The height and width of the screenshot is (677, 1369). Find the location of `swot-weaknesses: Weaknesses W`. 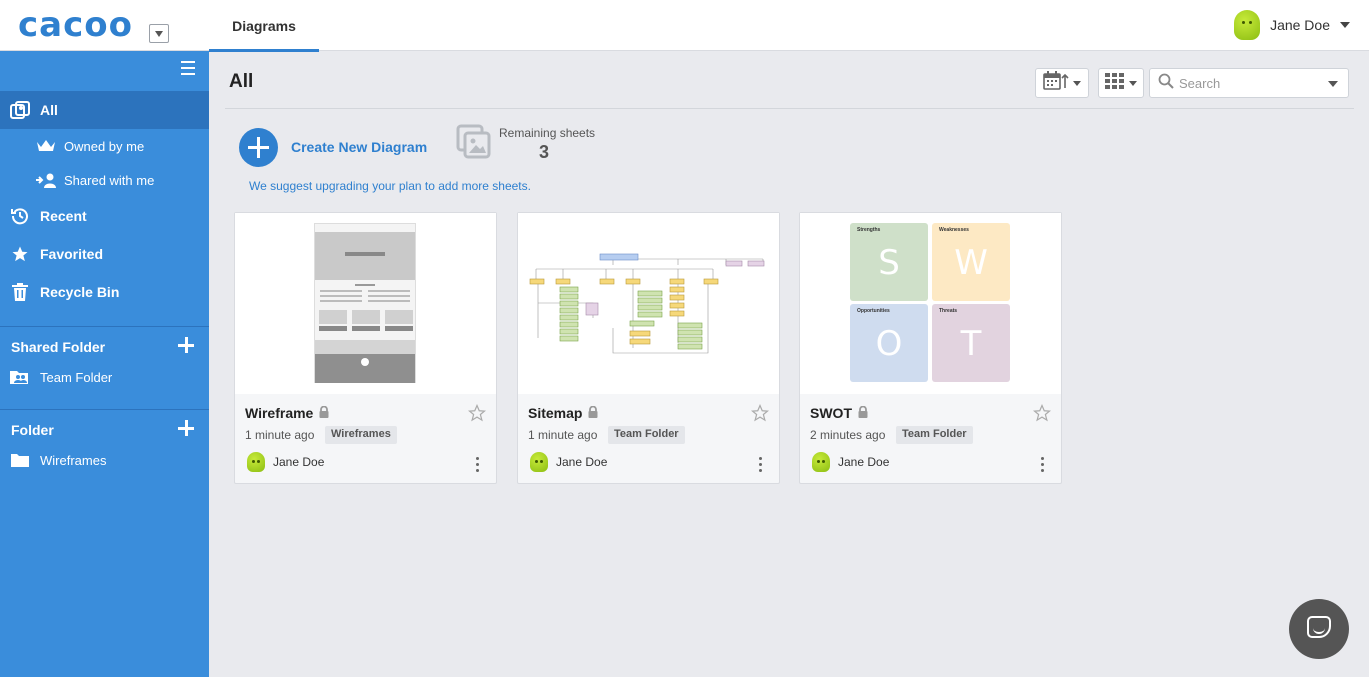

swot-weaknesses: Weaknesses W is located at coordinates (971, 262).